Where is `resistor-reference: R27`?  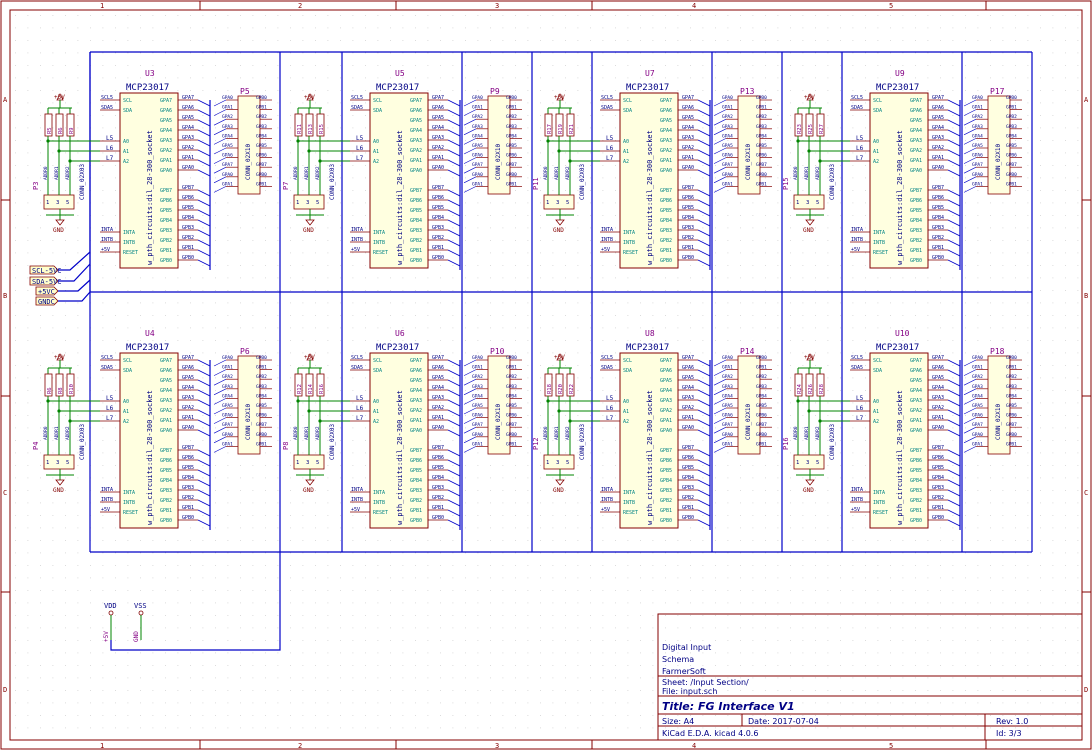 resistor-reference: R27 is located at coordinates (822, 129).